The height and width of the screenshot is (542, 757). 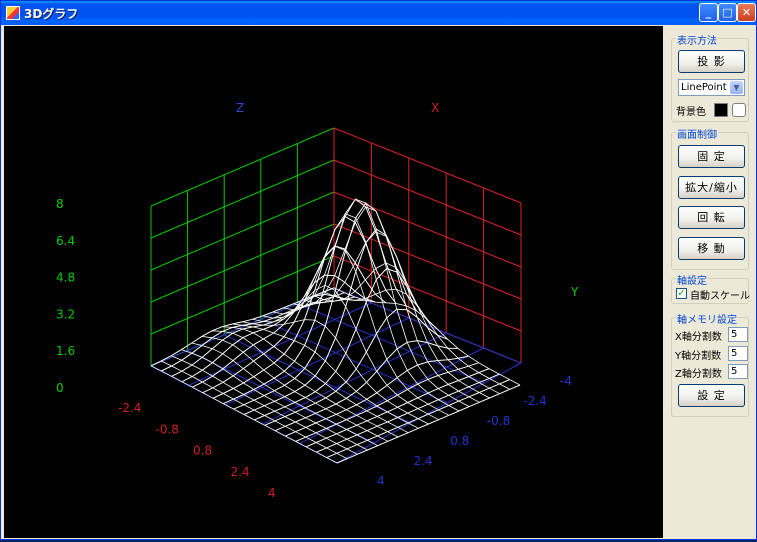 I want to click on bgcolor-label: 背景色, so click(x=691, y=112).